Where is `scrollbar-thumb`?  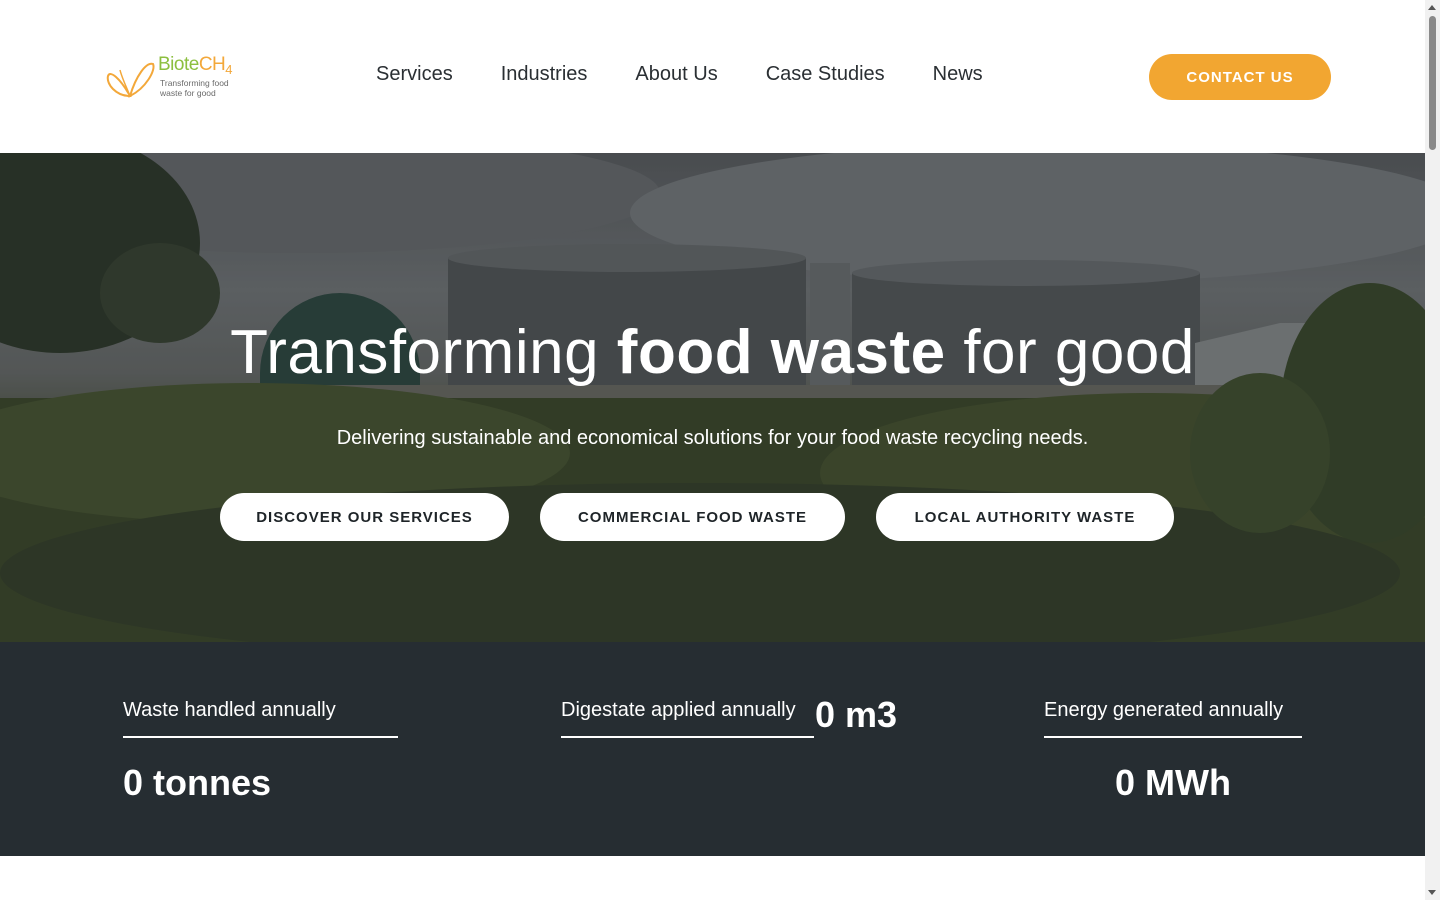
scrollbar-thumb is located at coordinates (1432, 83).